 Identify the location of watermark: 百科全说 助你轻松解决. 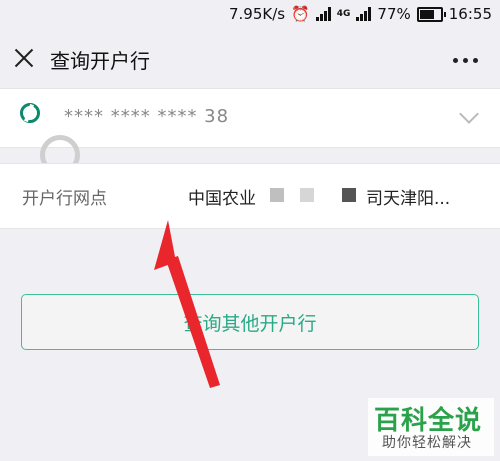
(431, 427).